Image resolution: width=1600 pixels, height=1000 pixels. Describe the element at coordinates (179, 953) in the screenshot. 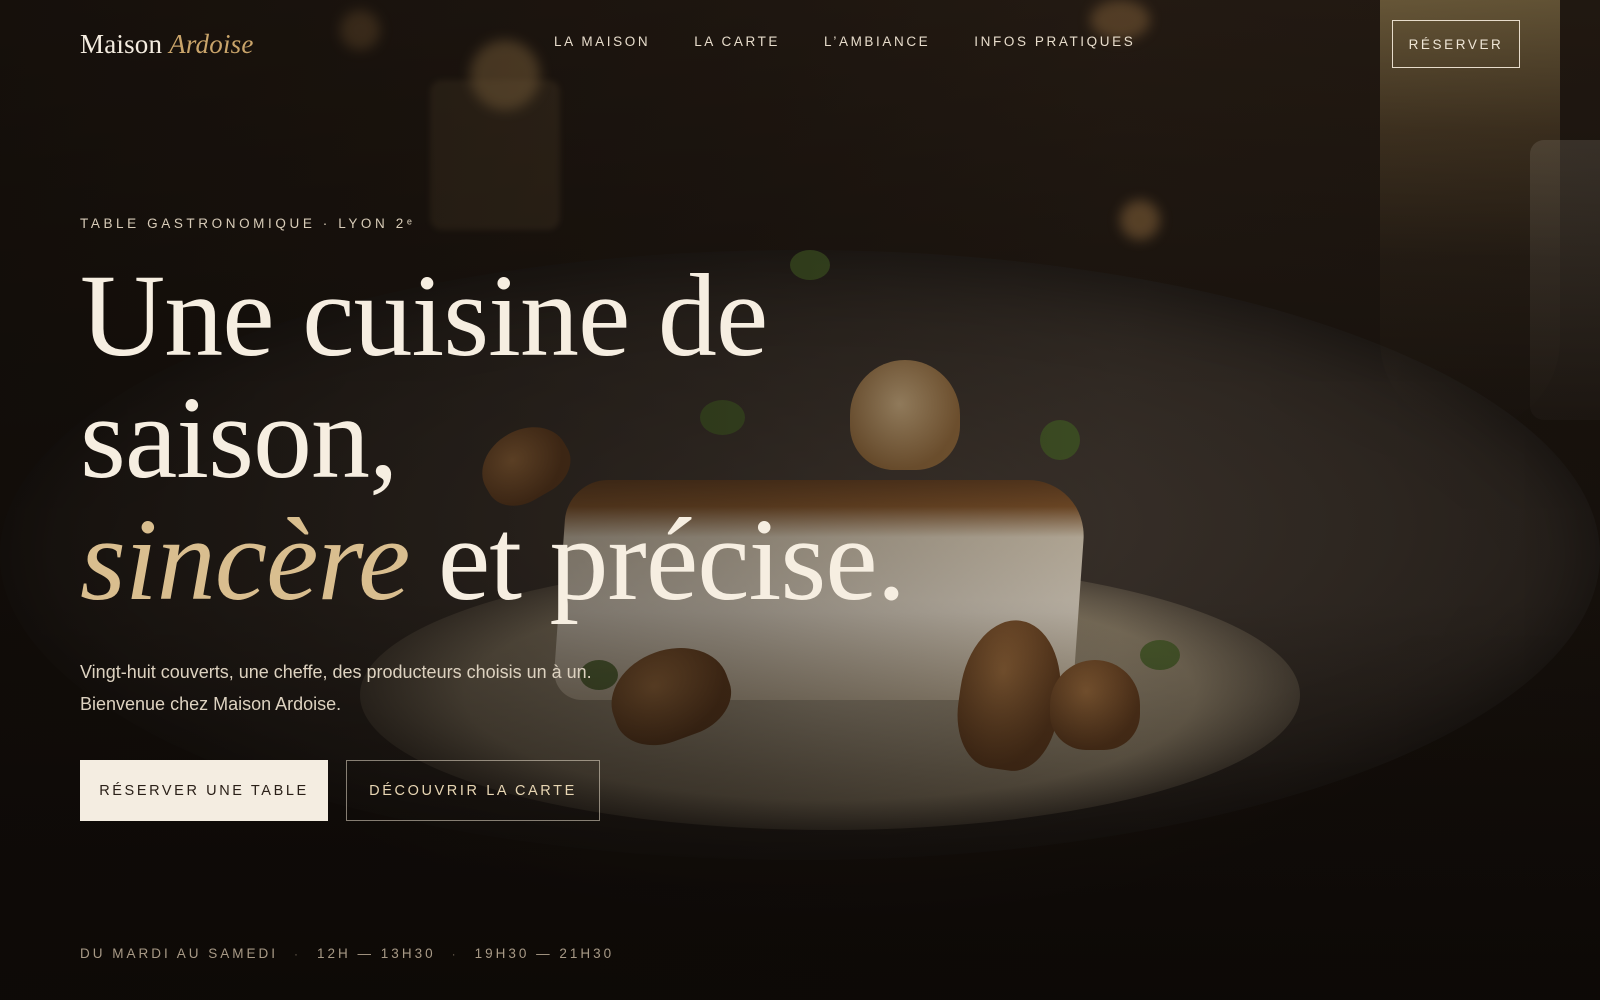

I see `hours-days: DU MARDI AU SAMEDI` at that location.